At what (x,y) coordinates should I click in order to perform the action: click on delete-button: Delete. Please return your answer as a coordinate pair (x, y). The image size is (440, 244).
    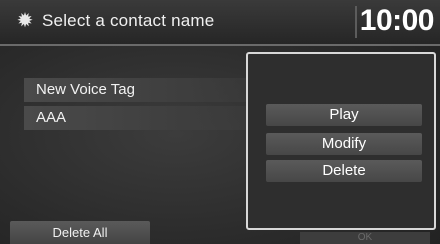
    Looking at the image, I should click on (344, 171).